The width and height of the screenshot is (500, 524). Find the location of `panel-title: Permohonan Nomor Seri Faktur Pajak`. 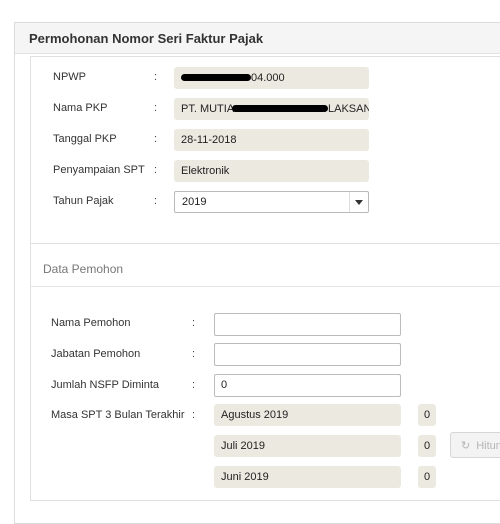

panel-title: Permohonan Nomor Seri Faktur Pajak is located at coordinates (146, 38).